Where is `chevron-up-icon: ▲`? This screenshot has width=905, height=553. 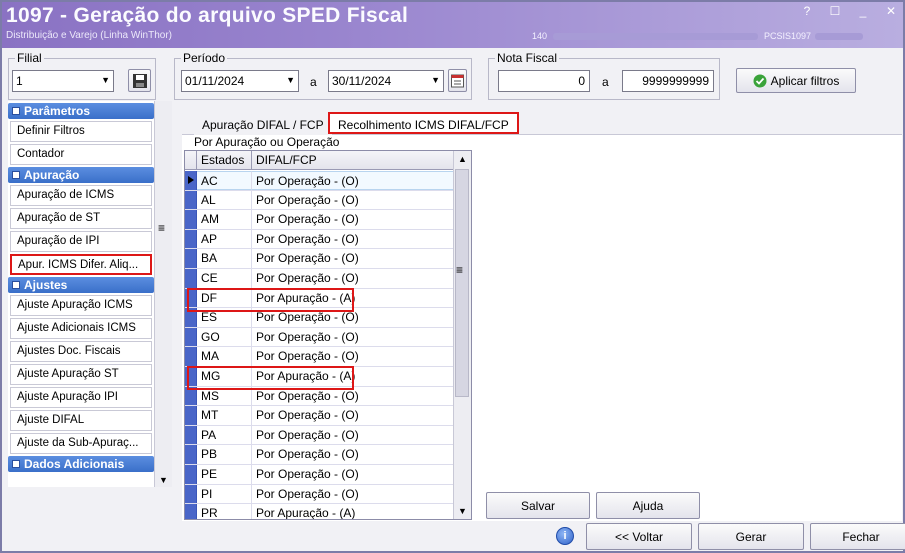 chevron-up-icon: ▲ is located at coordinates (462, 159).